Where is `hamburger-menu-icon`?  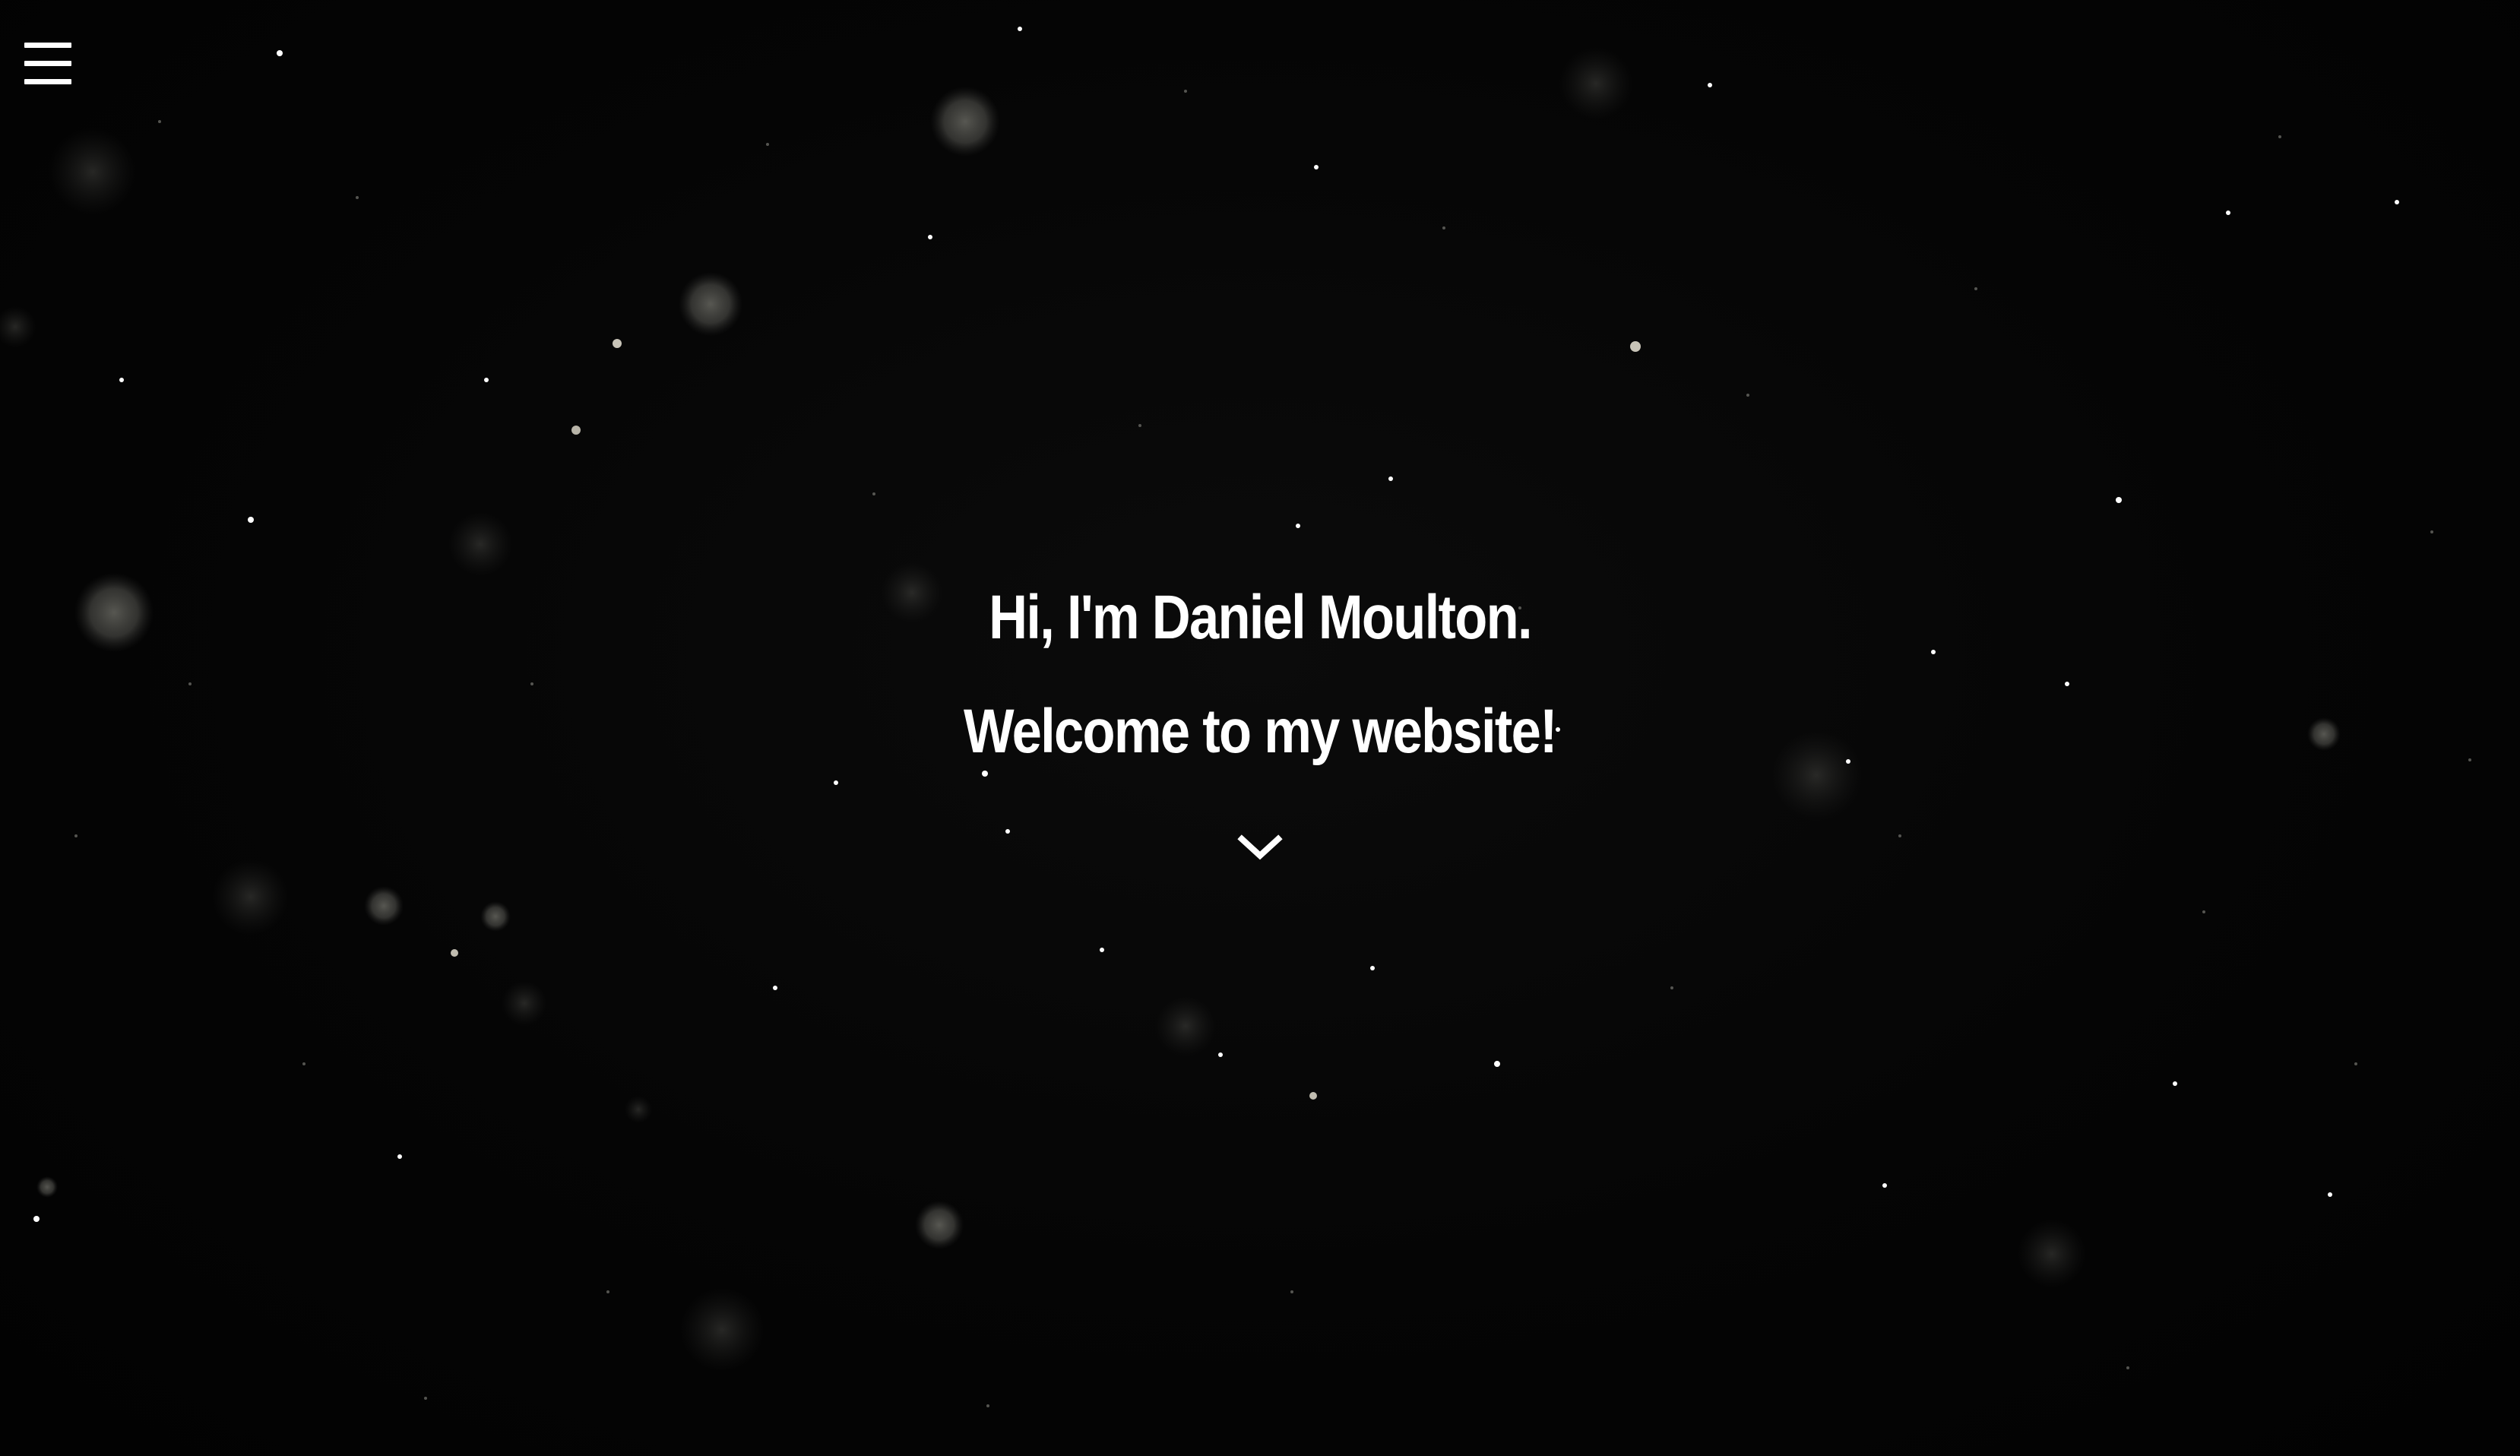 hamburger-menu-icon is located at coordinates (47, 64).